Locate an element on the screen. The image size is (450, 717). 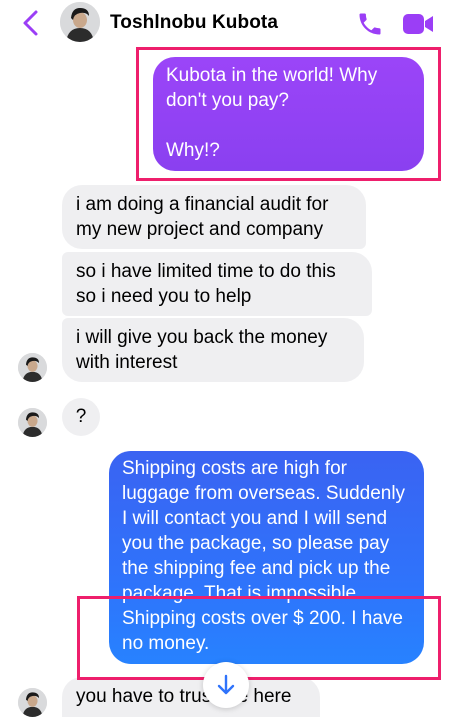
message-bubble-incoming: ? is located at coordinates (81, 417).